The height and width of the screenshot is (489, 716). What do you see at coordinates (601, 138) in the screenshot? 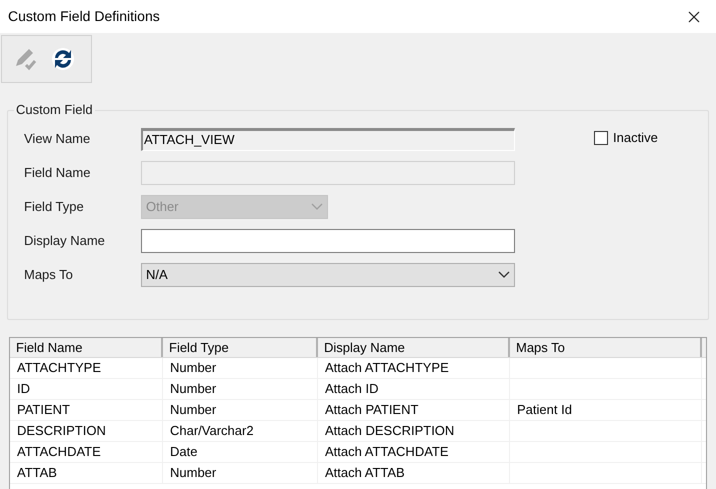
I see `checkbox` at bounding box center [601, 138].